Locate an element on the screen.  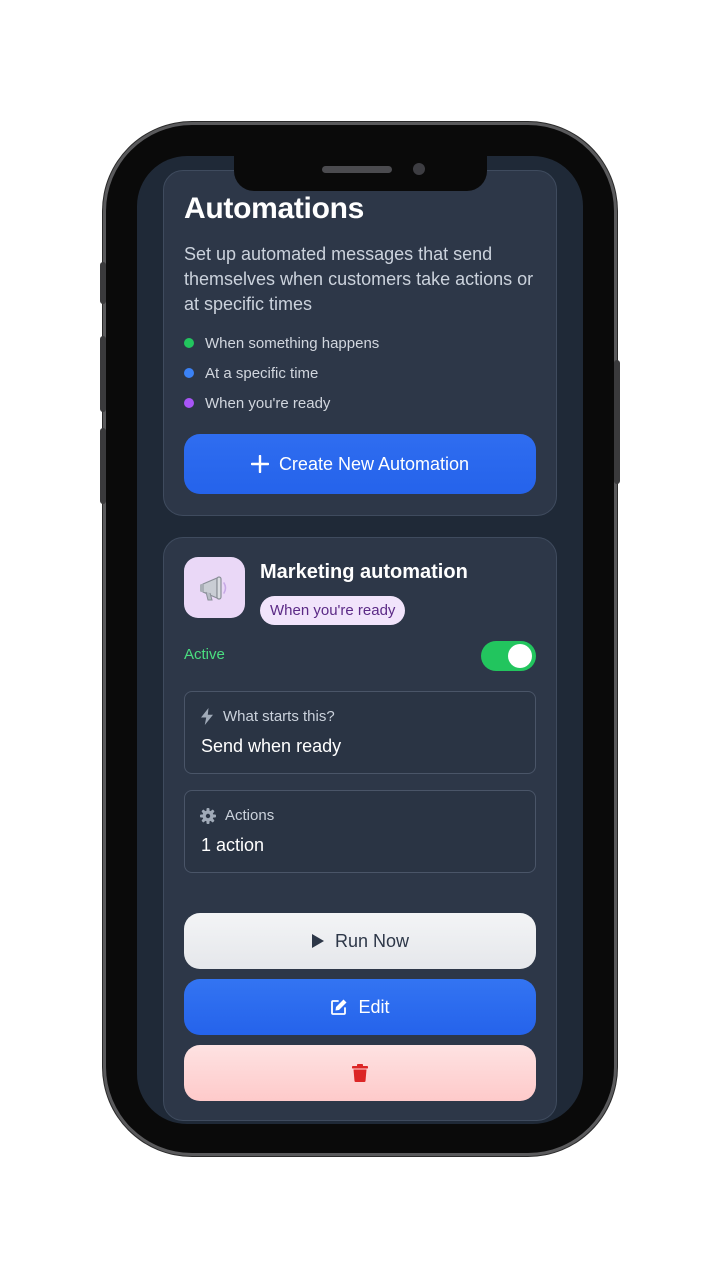
trigger-legend-item: At a specific time is located at coordinates (251, 373).